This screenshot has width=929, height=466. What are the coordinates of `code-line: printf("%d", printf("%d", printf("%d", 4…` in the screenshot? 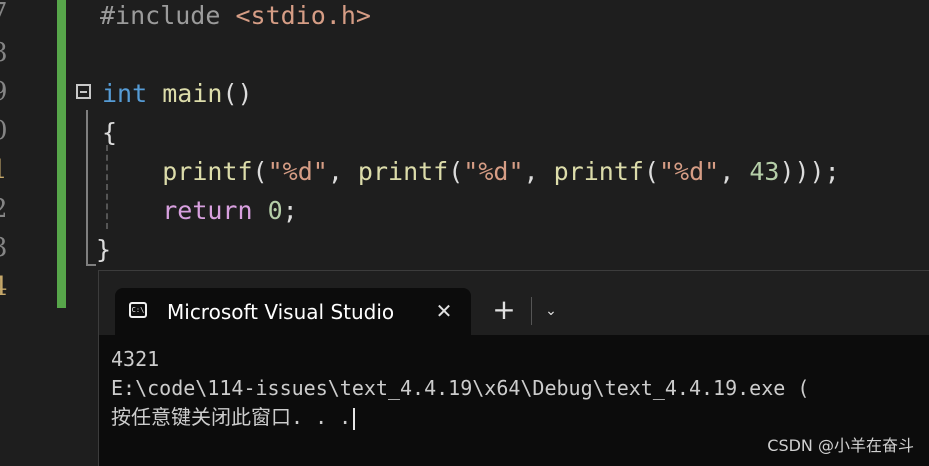 It's located at (471, 172).